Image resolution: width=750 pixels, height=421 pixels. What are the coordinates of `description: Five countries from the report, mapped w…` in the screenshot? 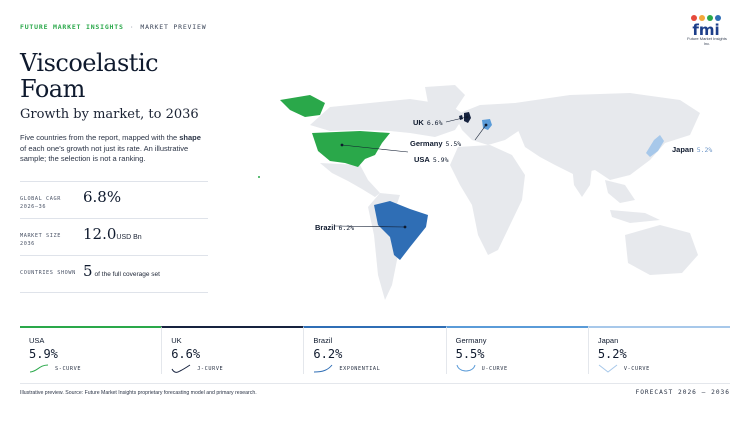 It's located at (110, 148).